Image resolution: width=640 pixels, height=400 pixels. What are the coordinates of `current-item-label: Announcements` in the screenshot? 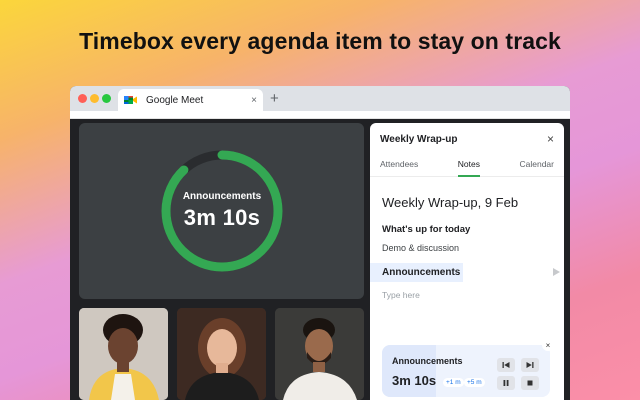 It's located at (222, 196).